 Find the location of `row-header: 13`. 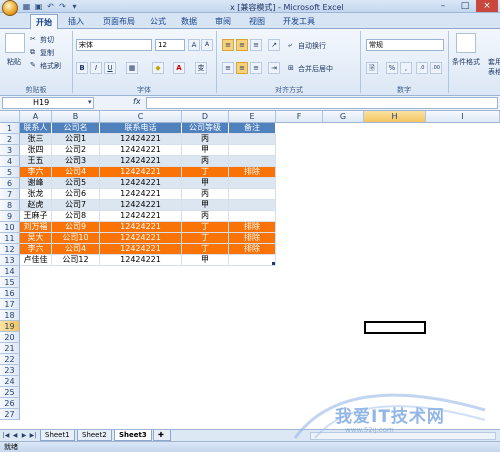

row-header: 13 is located at coordinates (10, 260).